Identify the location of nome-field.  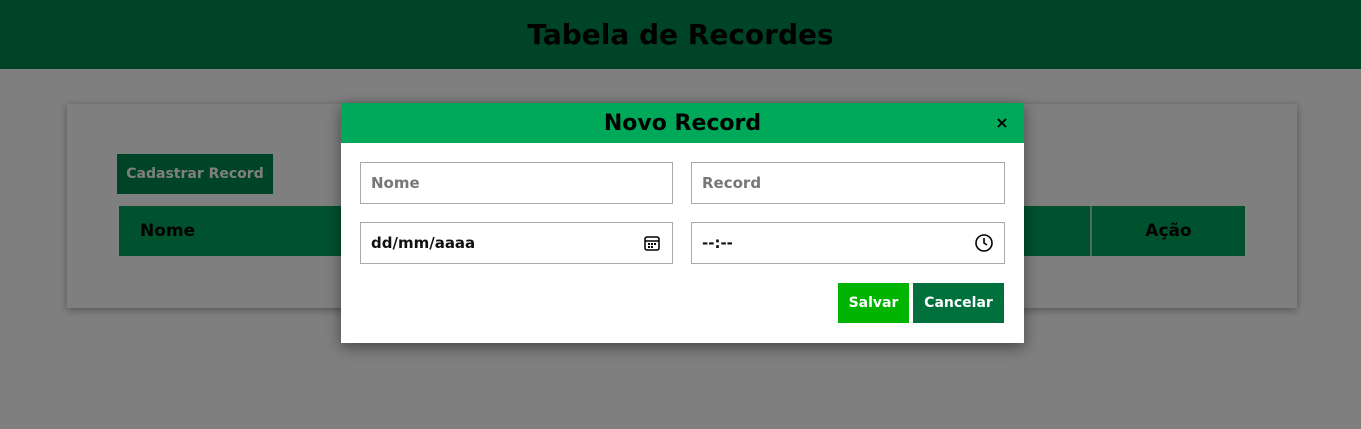
(516, 183).